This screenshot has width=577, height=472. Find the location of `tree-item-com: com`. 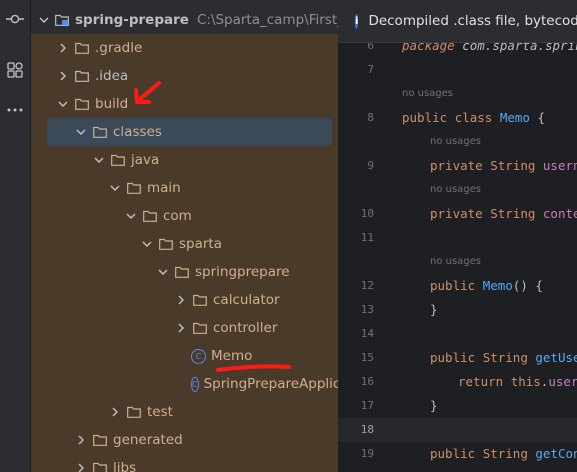

tree-item-com: com is located at coordinates (184, 216).